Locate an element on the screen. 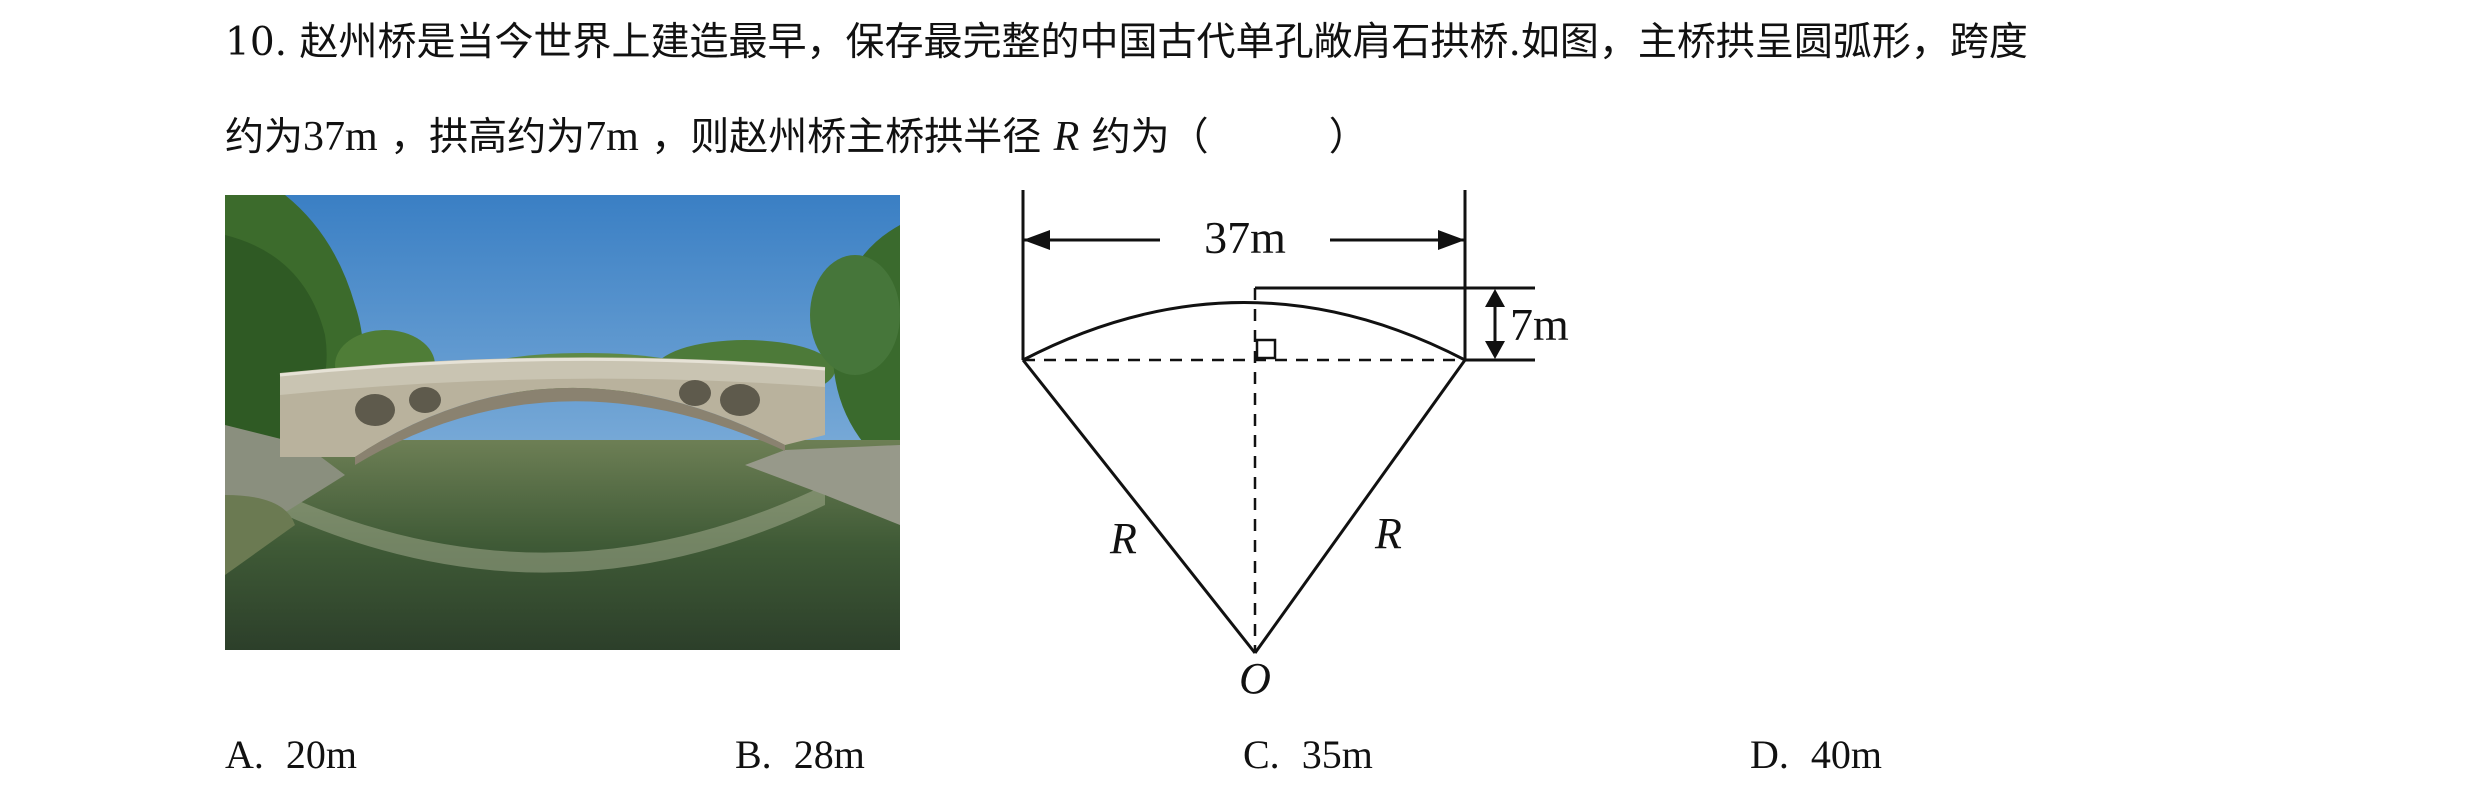 The width and height of the screenshot is (2480, 793). option-d: D. 40m is located at coordinates (1816, 755).